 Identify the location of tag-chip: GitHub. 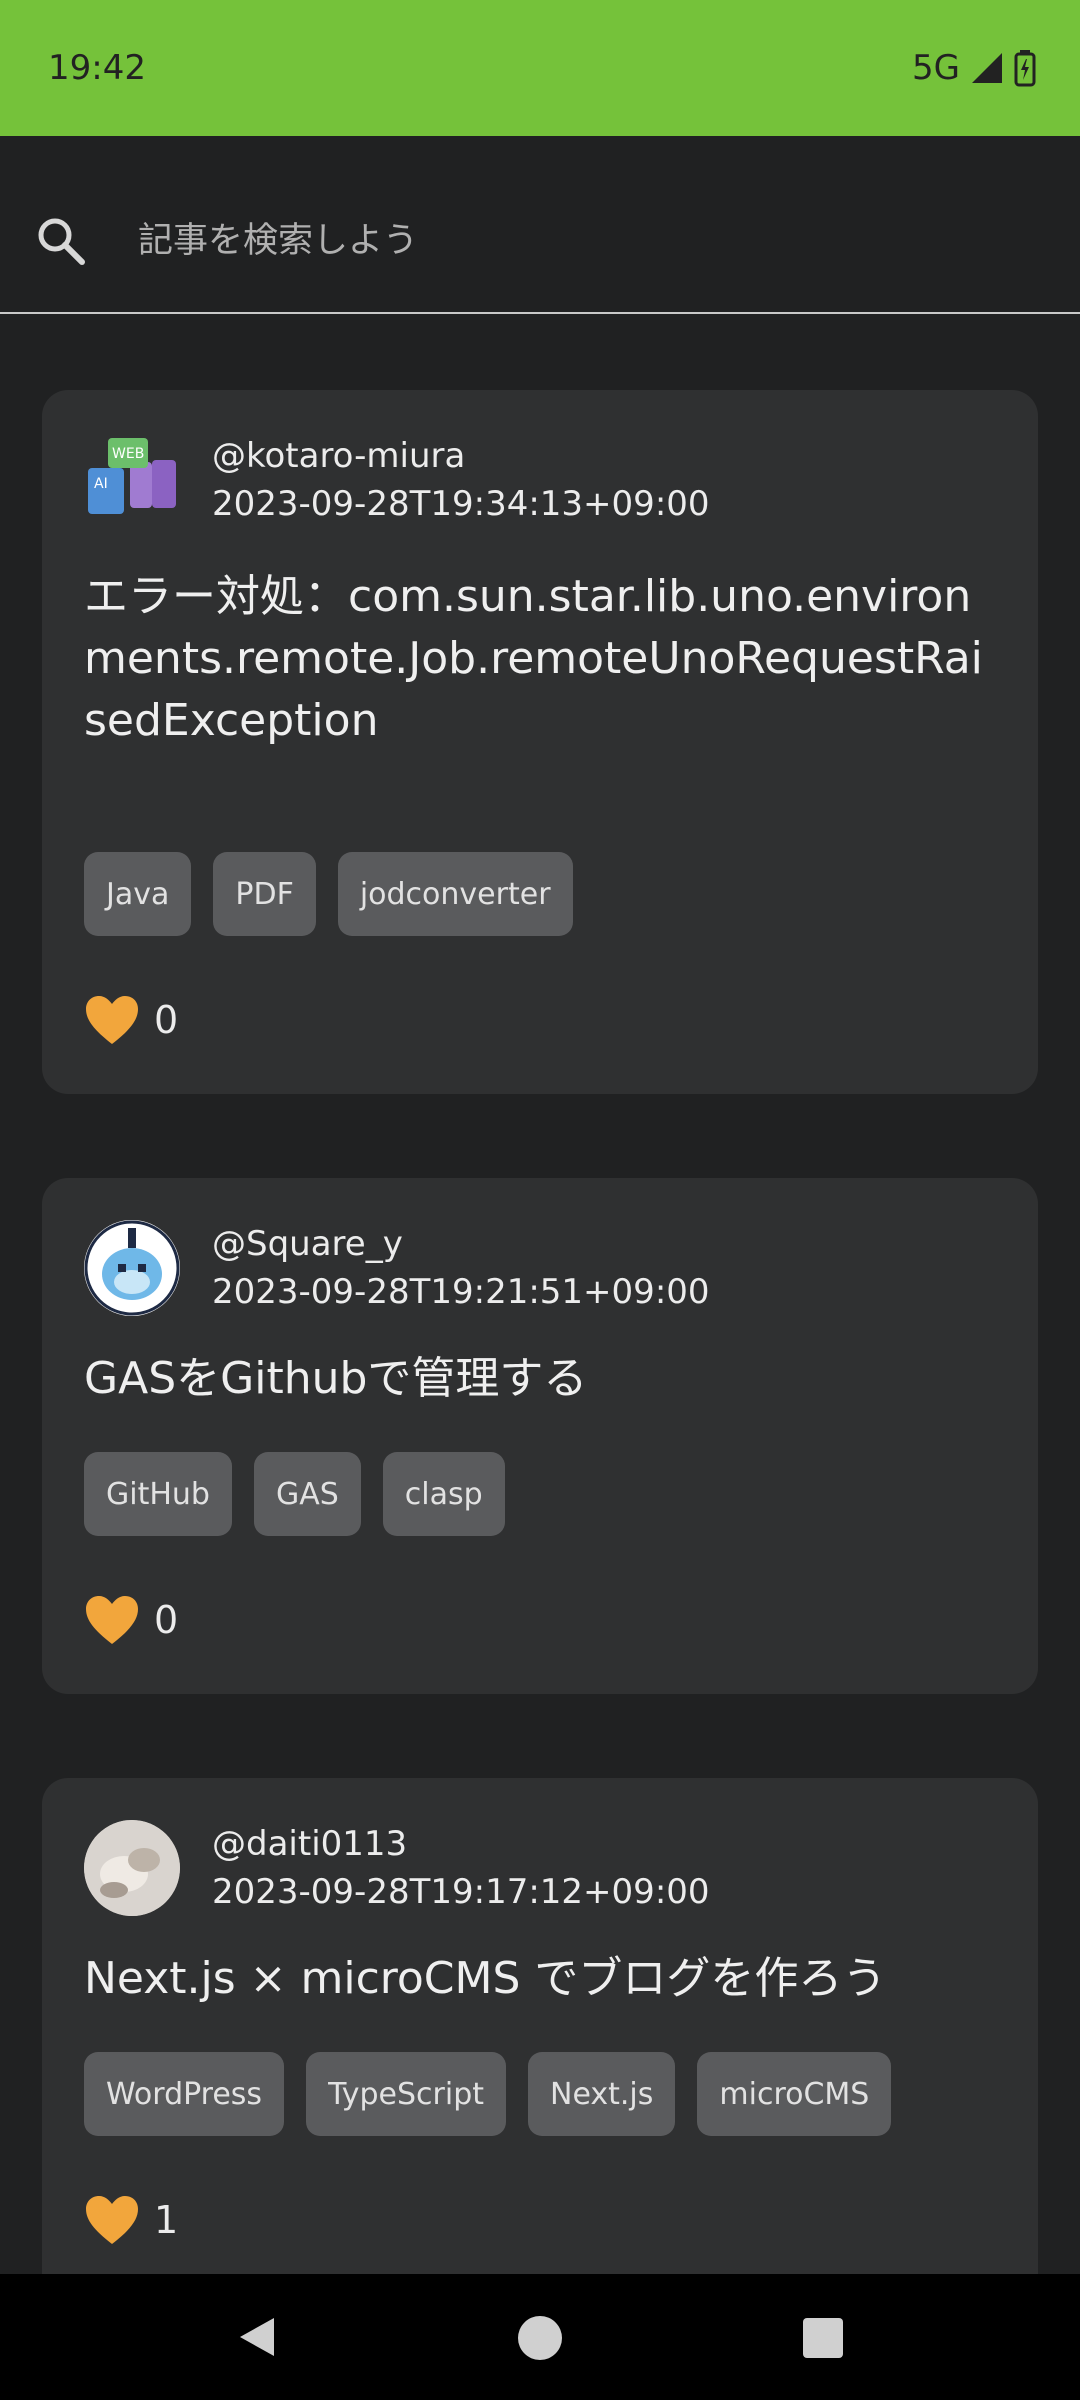
(158, 1494).